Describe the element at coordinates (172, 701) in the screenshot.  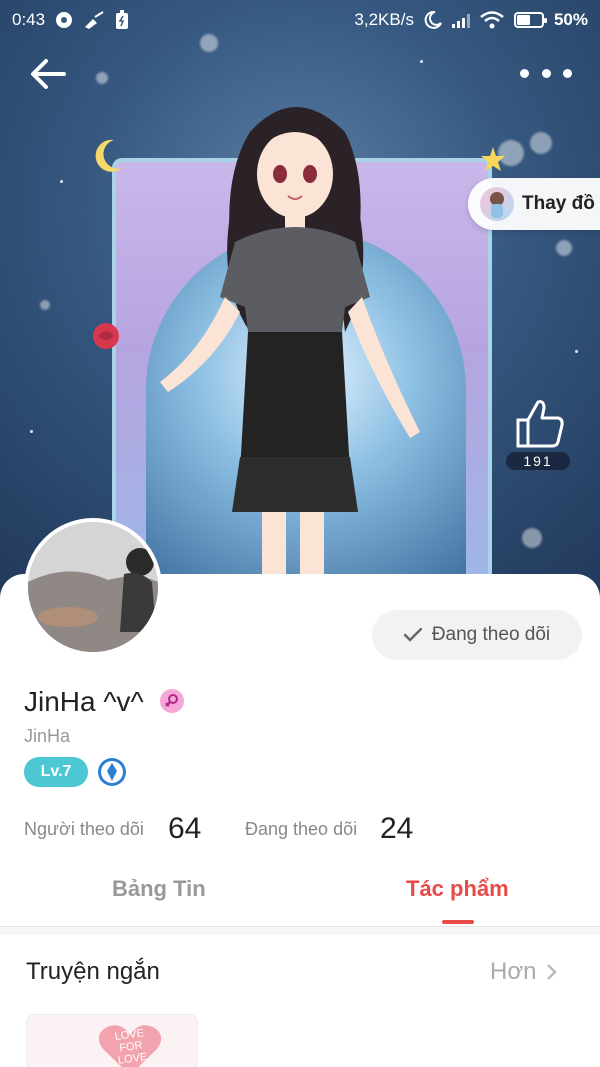
I see `female-gender-icon` at that location.